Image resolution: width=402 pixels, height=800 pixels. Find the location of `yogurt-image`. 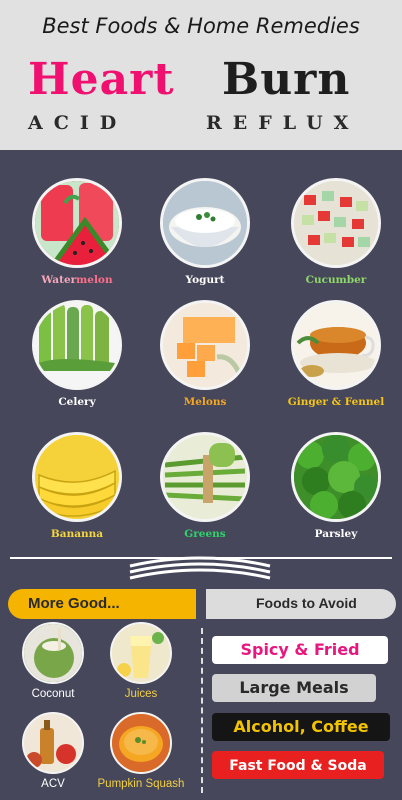

yogurt-image is located at coordinates (205, 223).